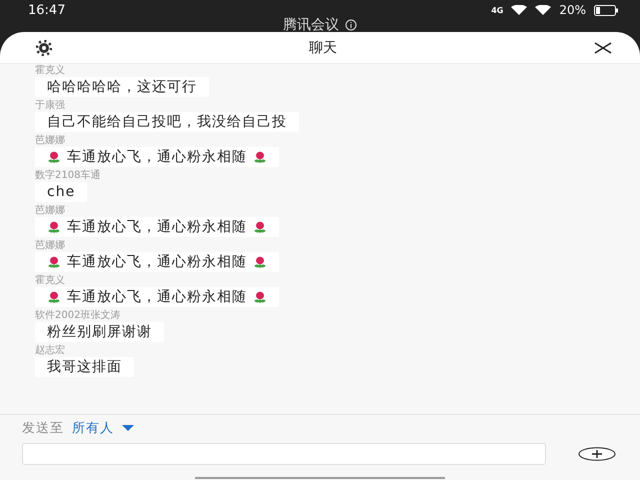  Describe the element at coordinates (99, 332) in the screenshot. I see `message-bubble: 粉丝别刷屏谢谢` at that location.